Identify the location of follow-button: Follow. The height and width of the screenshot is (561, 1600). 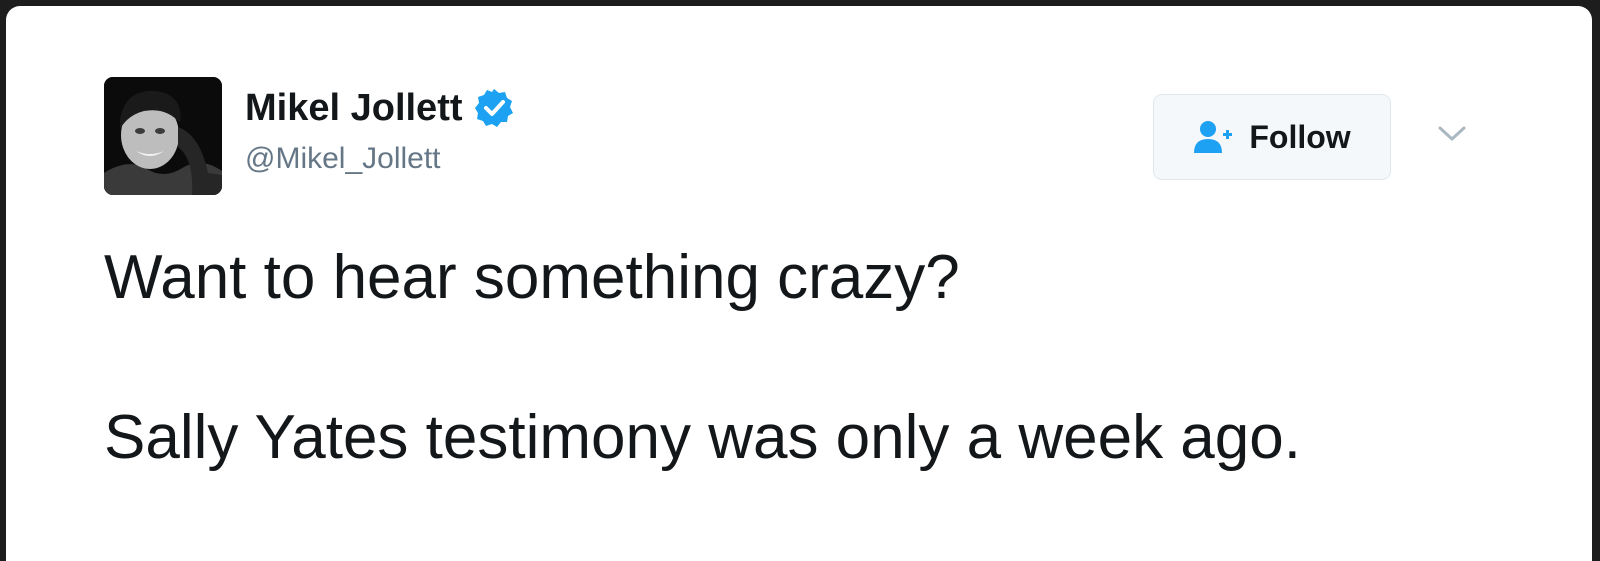
(1272, 137).